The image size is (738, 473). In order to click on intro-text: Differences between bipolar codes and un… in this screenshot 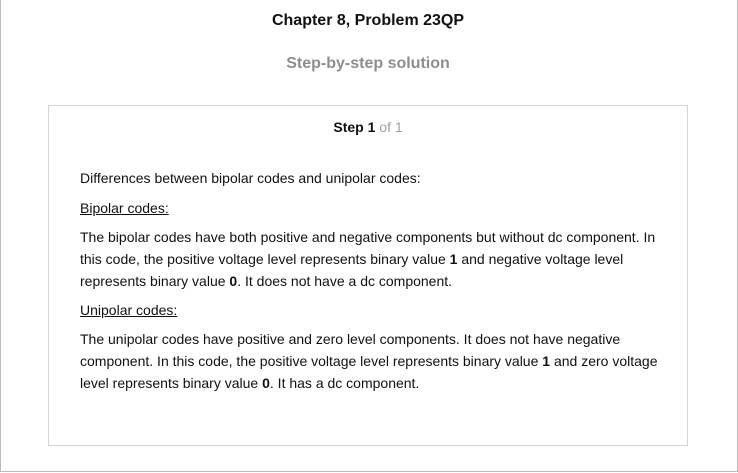, I will do `click(250, 178)`.